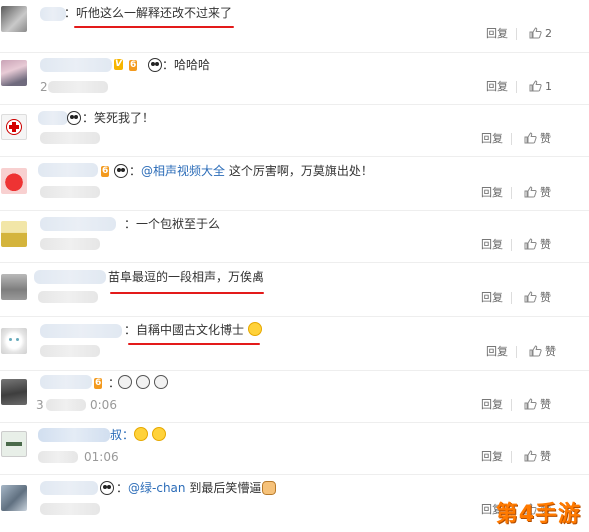  What do you see at coordinates (183, 171) in the screenshot?
I see `mention-link: @相声视频大全` at bounding box center [183, 171].